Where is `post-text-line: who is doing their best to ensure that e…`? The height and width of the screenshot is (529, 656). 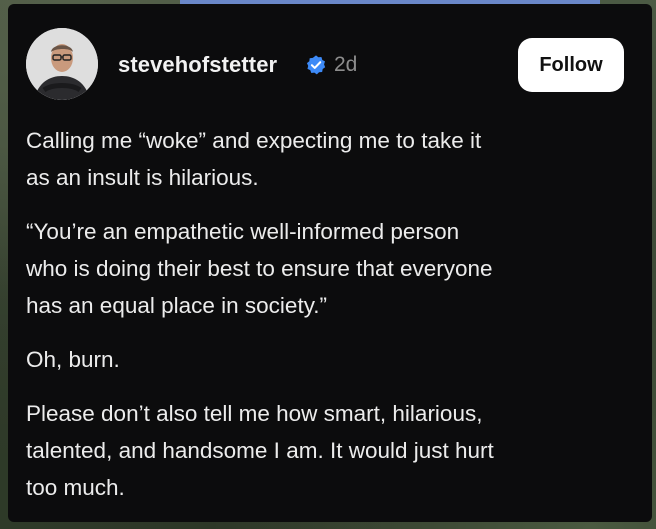 post-text-line: who is doing their best to ensure that e… is located at coordinates (259, 268).